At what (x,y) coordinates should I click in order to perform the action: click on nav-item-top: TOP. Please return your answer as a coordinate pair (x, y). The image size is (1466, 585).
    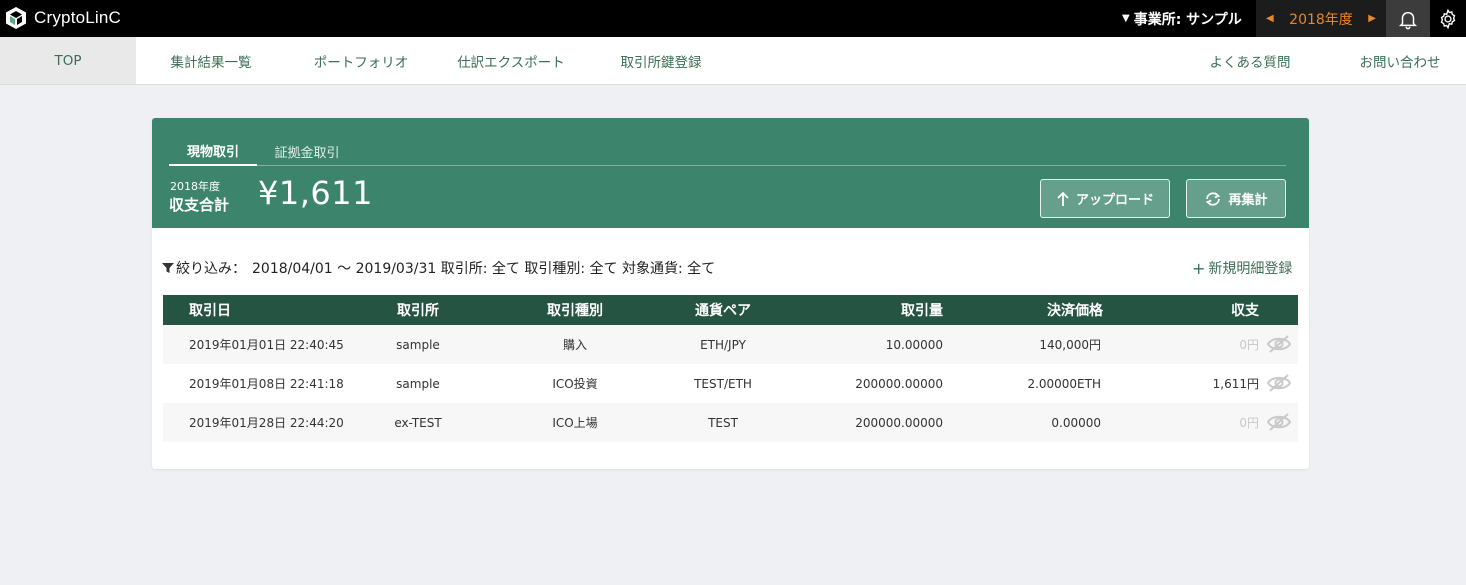
    Looking at the image, I should click on (68, 60).